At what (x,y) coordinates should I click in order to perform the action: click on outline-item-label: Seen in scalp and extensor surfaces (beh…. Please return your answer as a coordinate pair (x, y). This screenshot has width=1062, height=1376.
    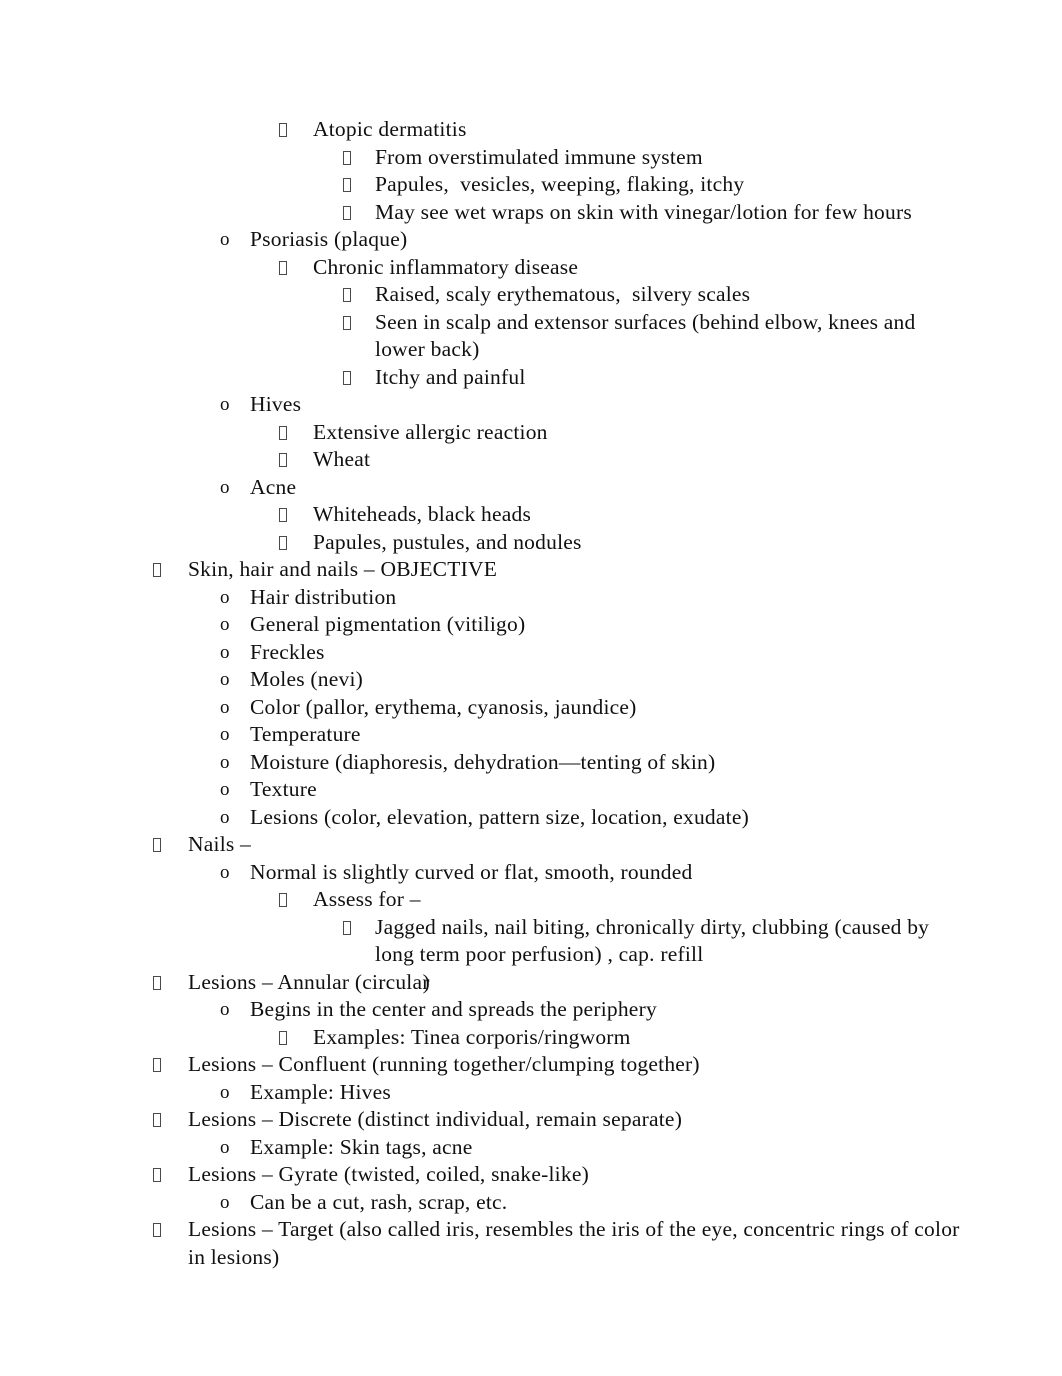
    Looking at the image, I should click on (648, 335).